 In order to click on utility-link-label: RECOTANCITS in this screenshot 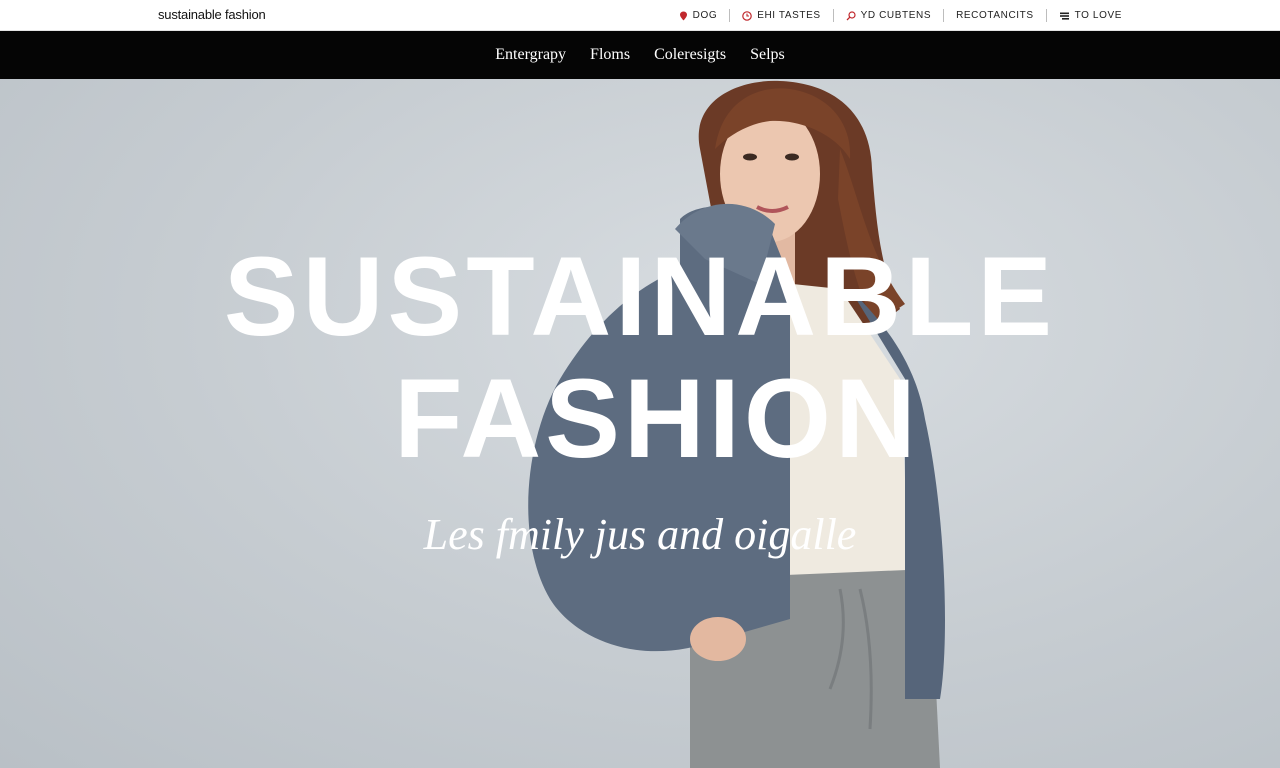, I will do `click(995, 15)`.